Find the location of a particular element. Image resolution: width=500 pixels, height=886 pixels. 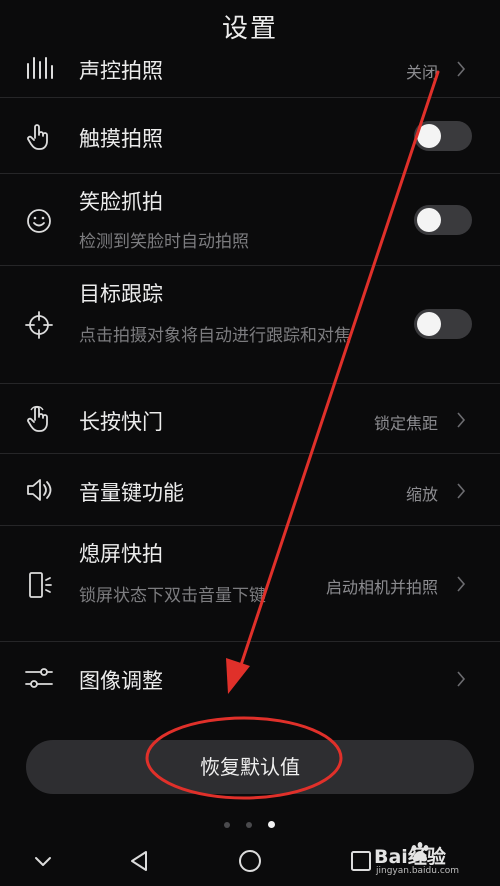

chevron-down-icon is located at coordinates (43, 861).